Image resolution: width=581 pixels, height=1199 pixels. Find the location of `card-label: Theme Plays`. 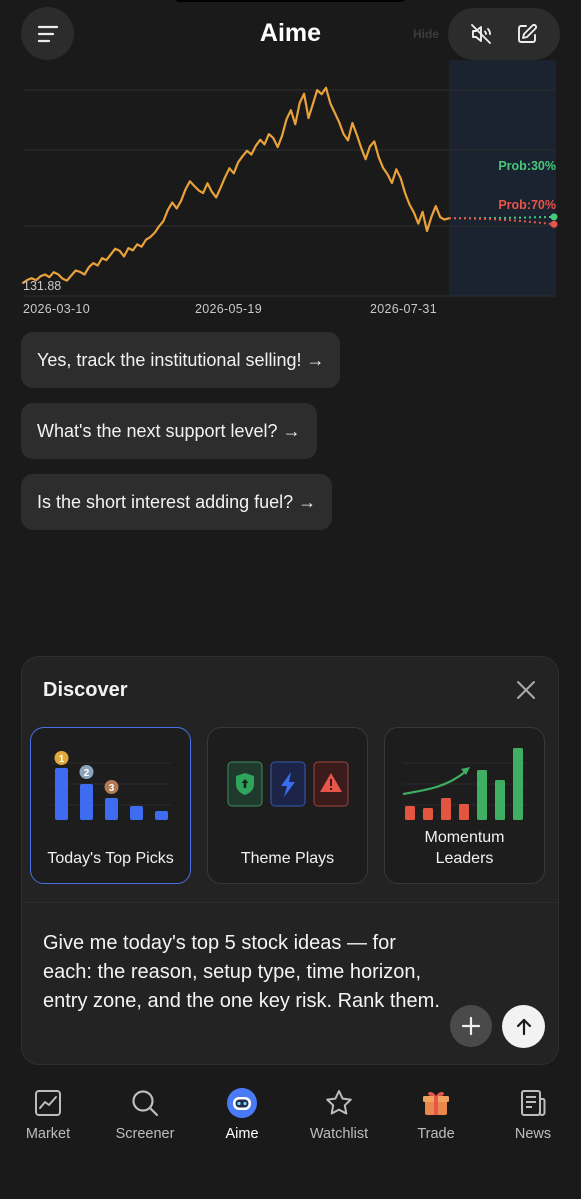

card-label: Theme Plays is located at coordinates (287, 858).